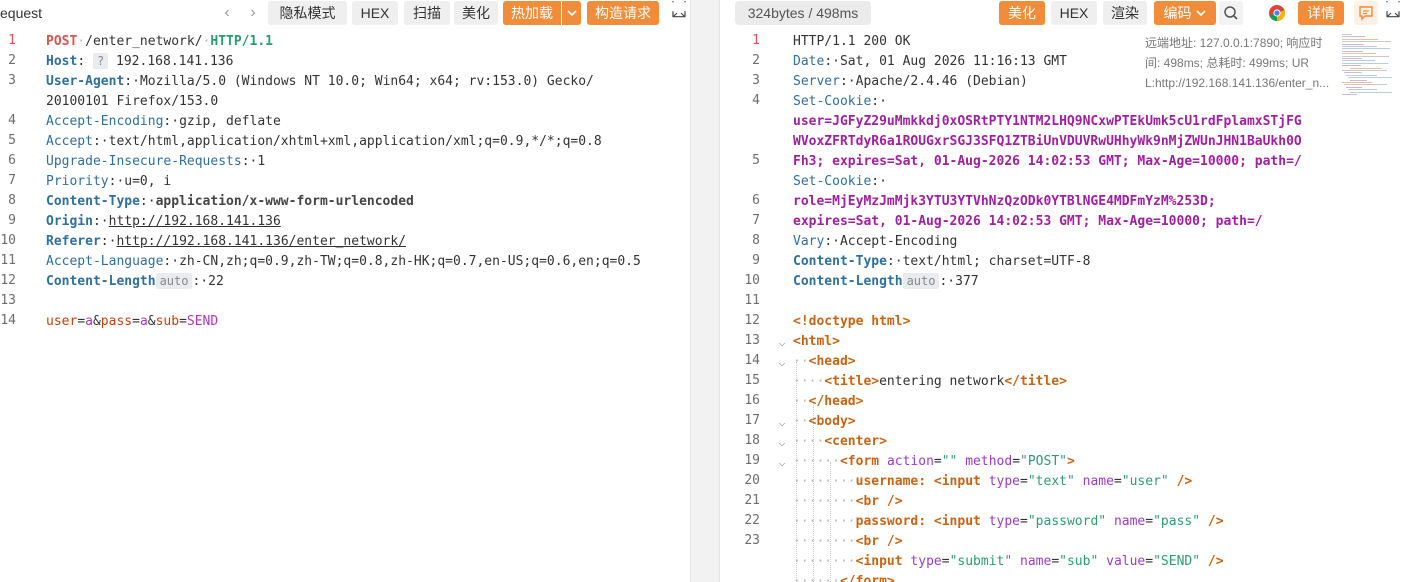  What do you see at coordinates (752, 440) in the screenshot?
I see `line-number: 18` at bounding box center [752, 440].